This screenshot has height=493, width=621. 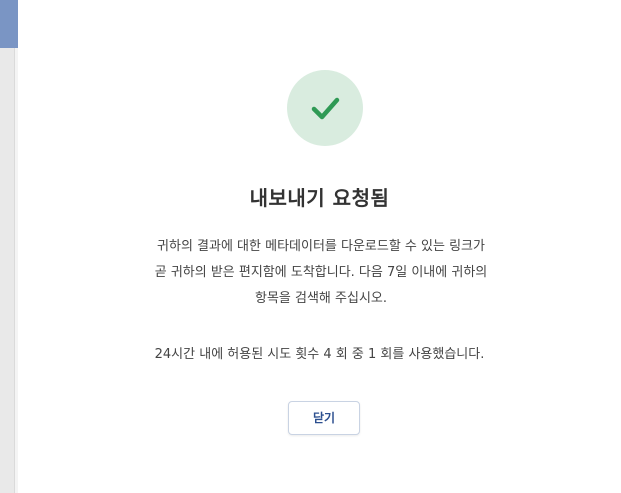 I want to click on left-rail, so click(x=7, y=270).